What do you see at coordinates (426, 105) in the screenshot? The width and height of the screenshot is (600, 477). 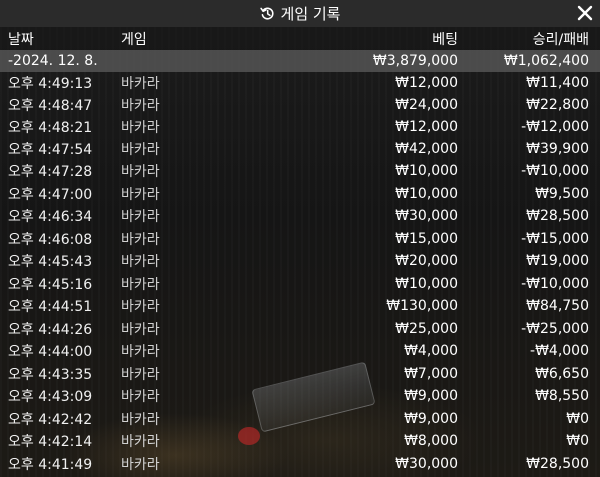 I see `row-bet: ₩24,000` at bounding box center [426, 105].